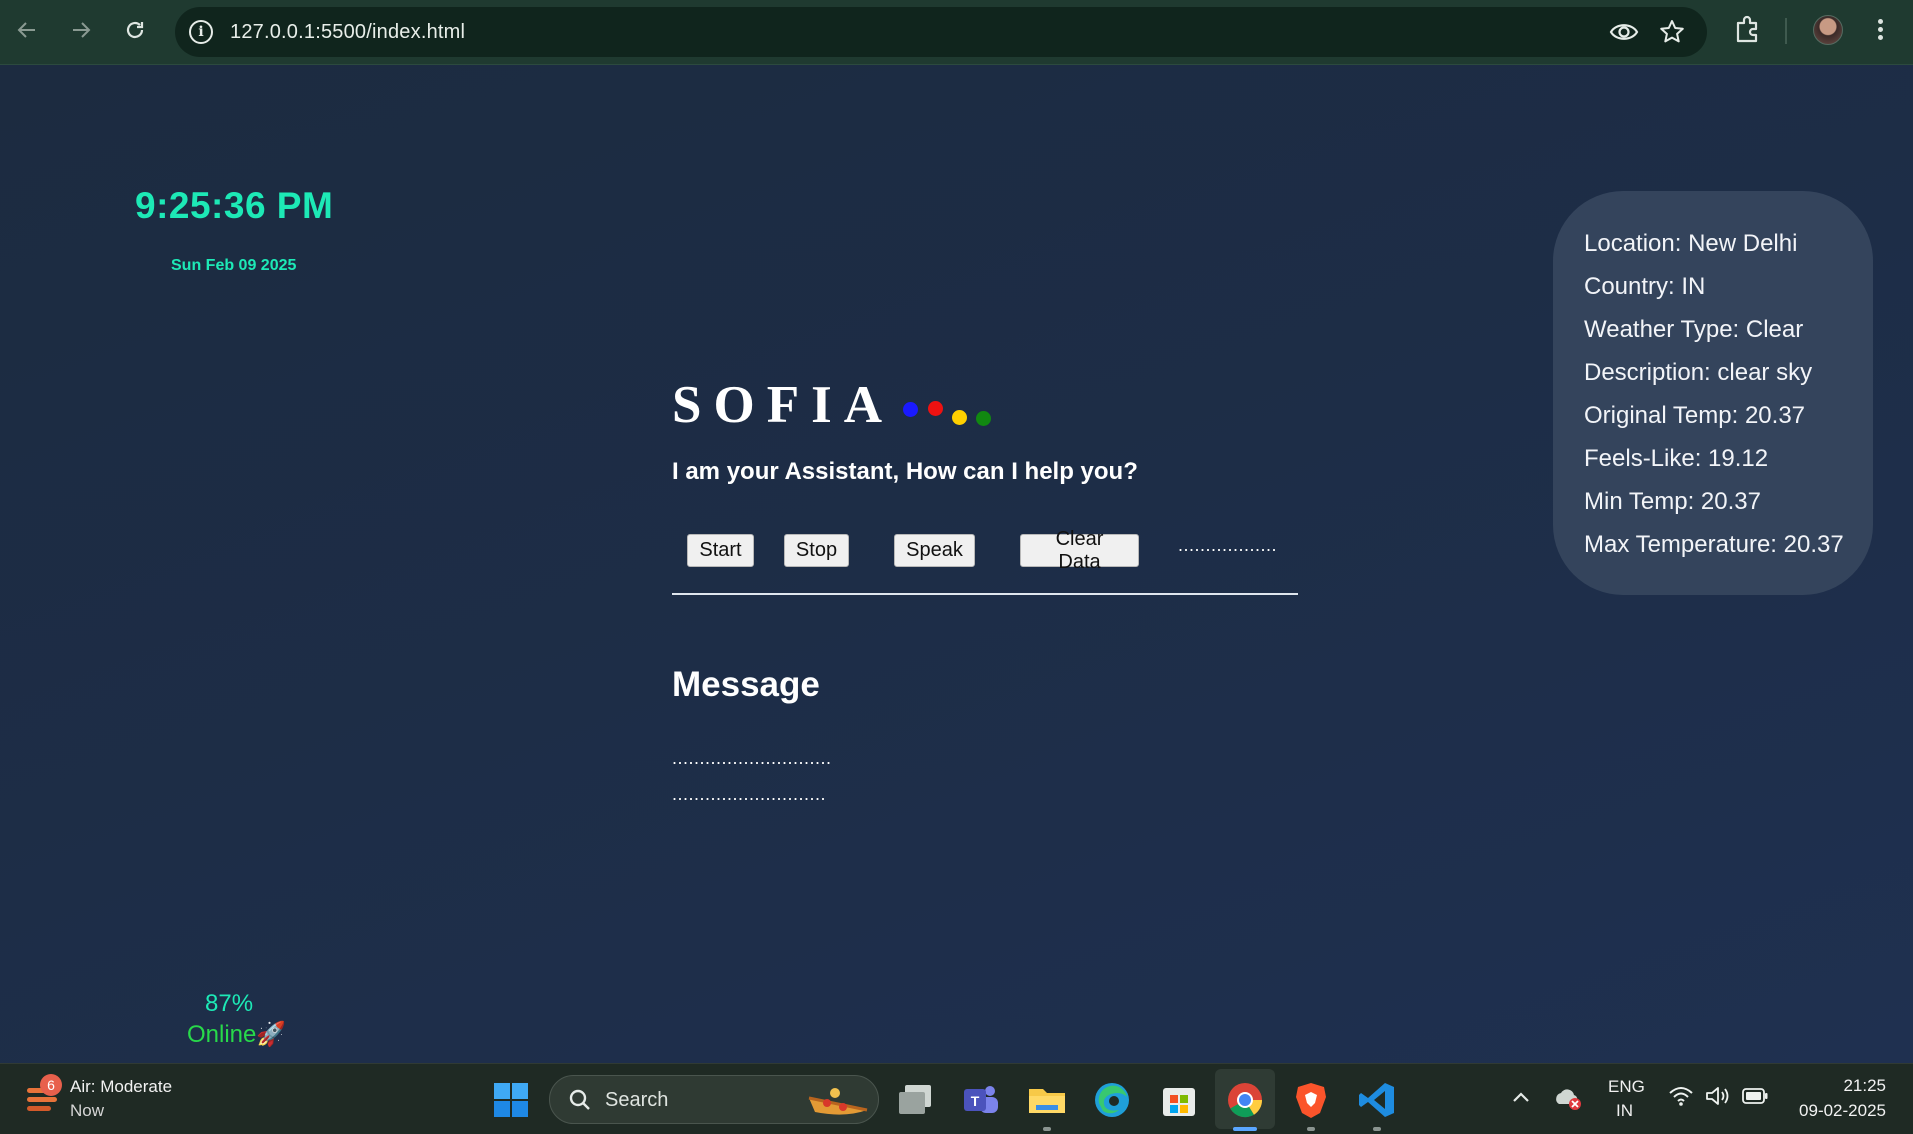 This screenshot has width=1913, height=1134. I want to click on chrome-icon, so click(1245, 1100).